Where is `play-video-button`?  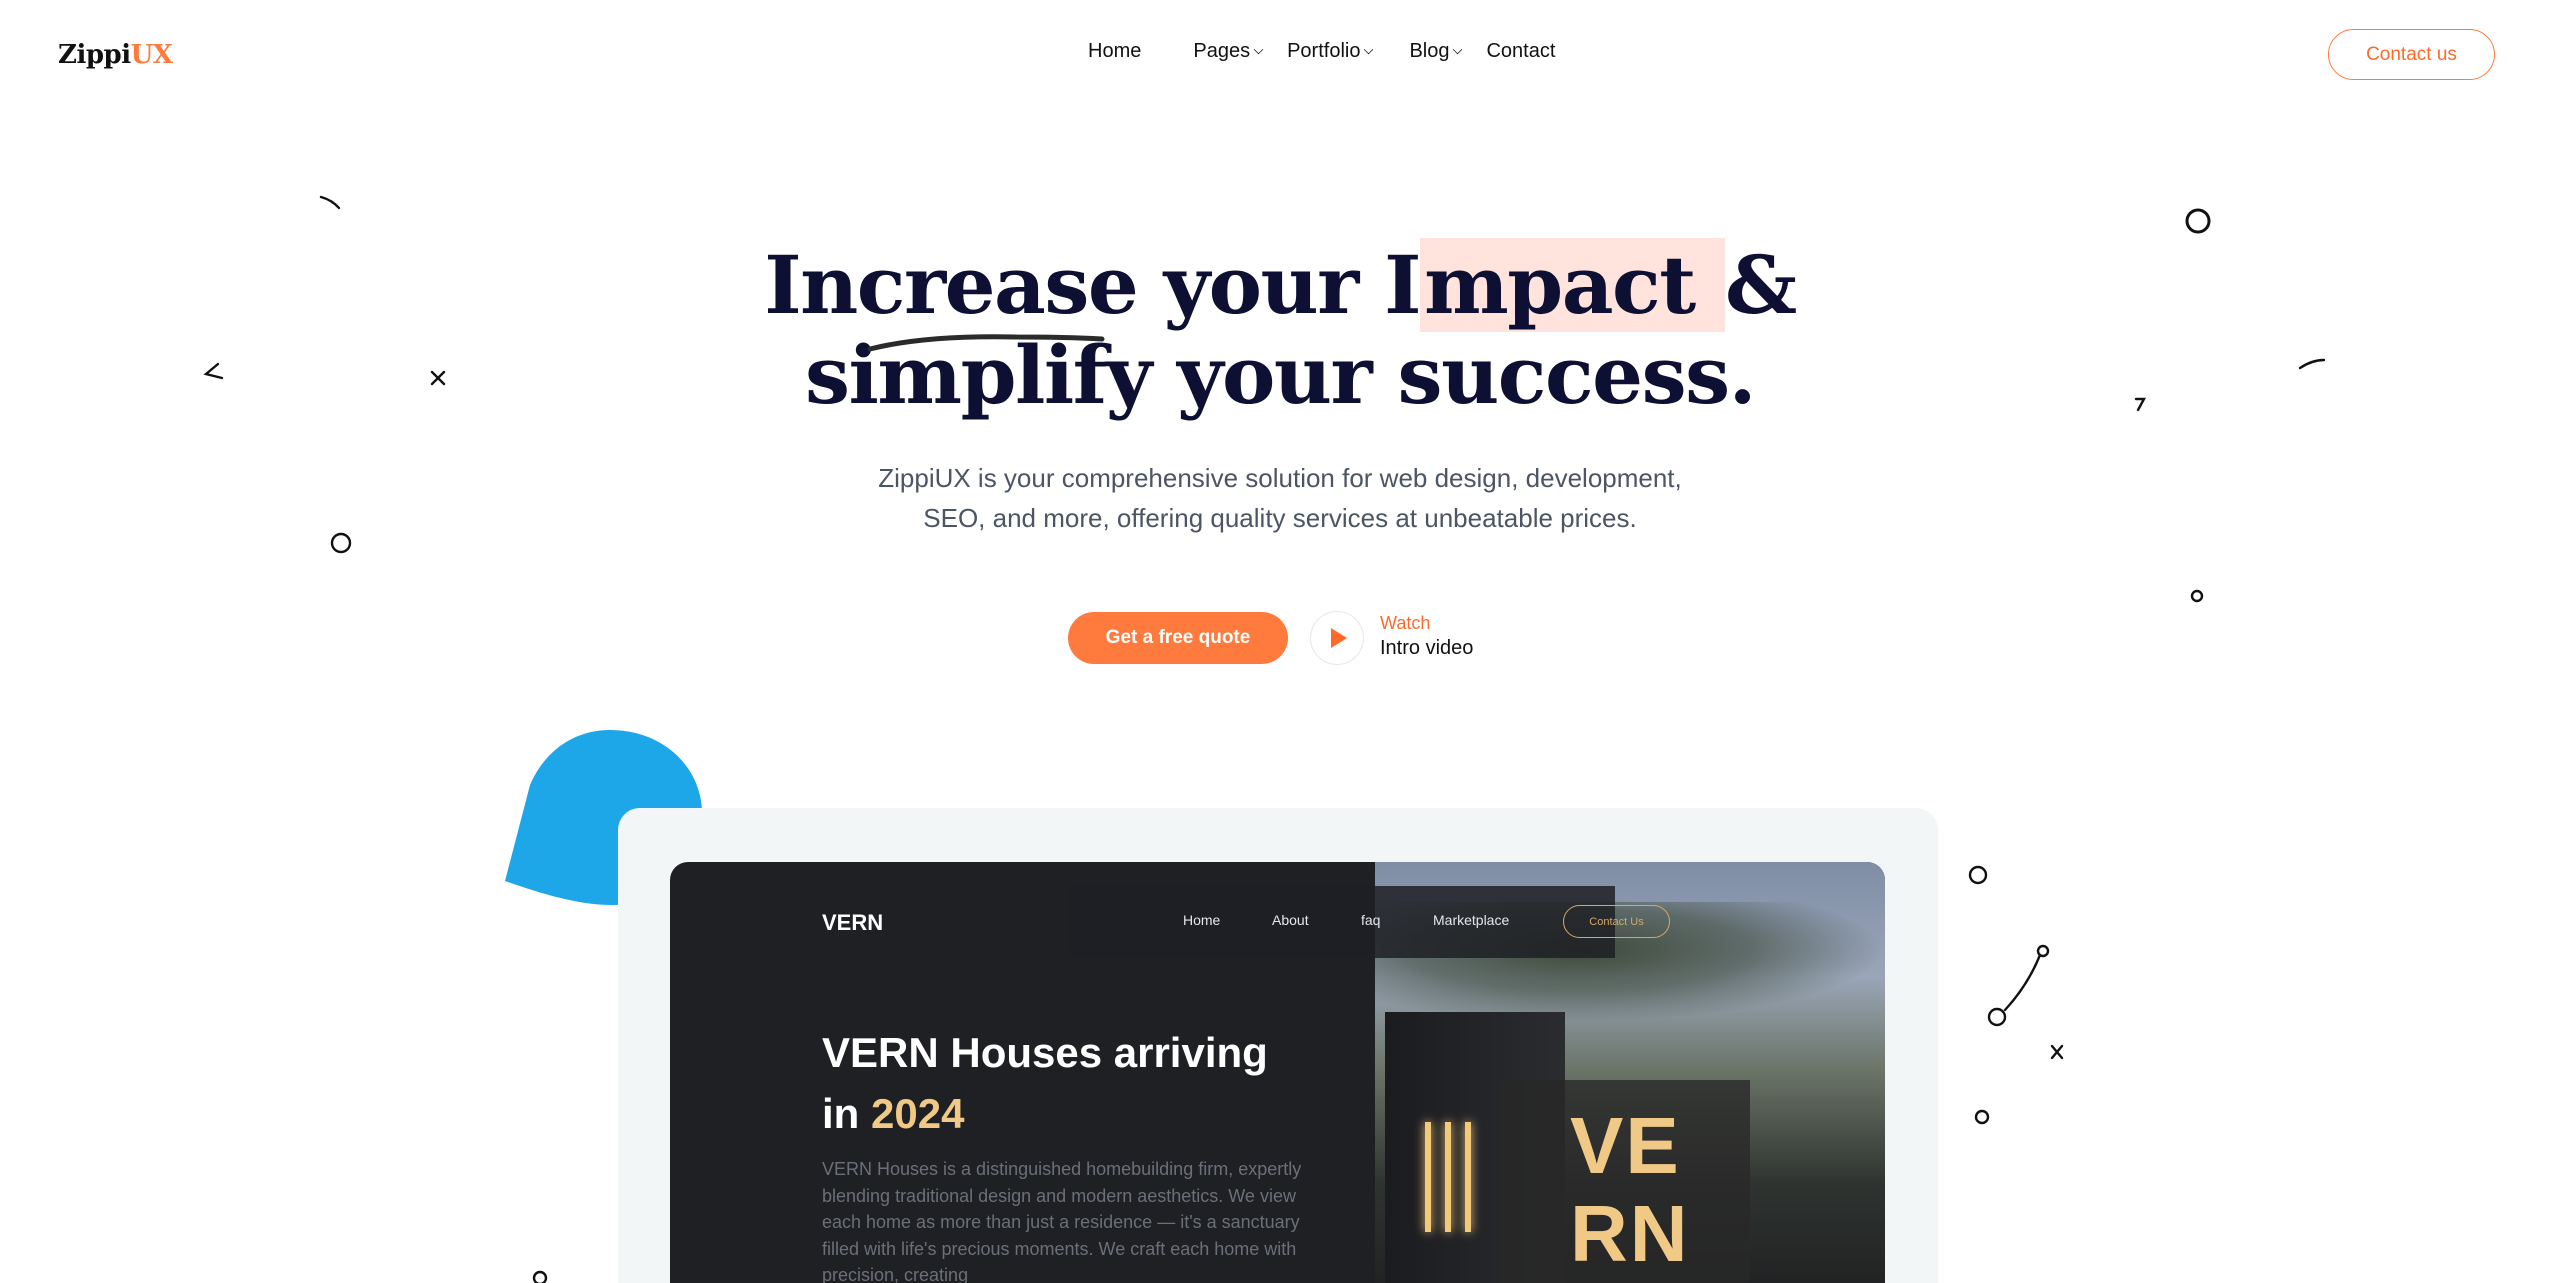 play-video-button is located at coordinates (1337, 638).